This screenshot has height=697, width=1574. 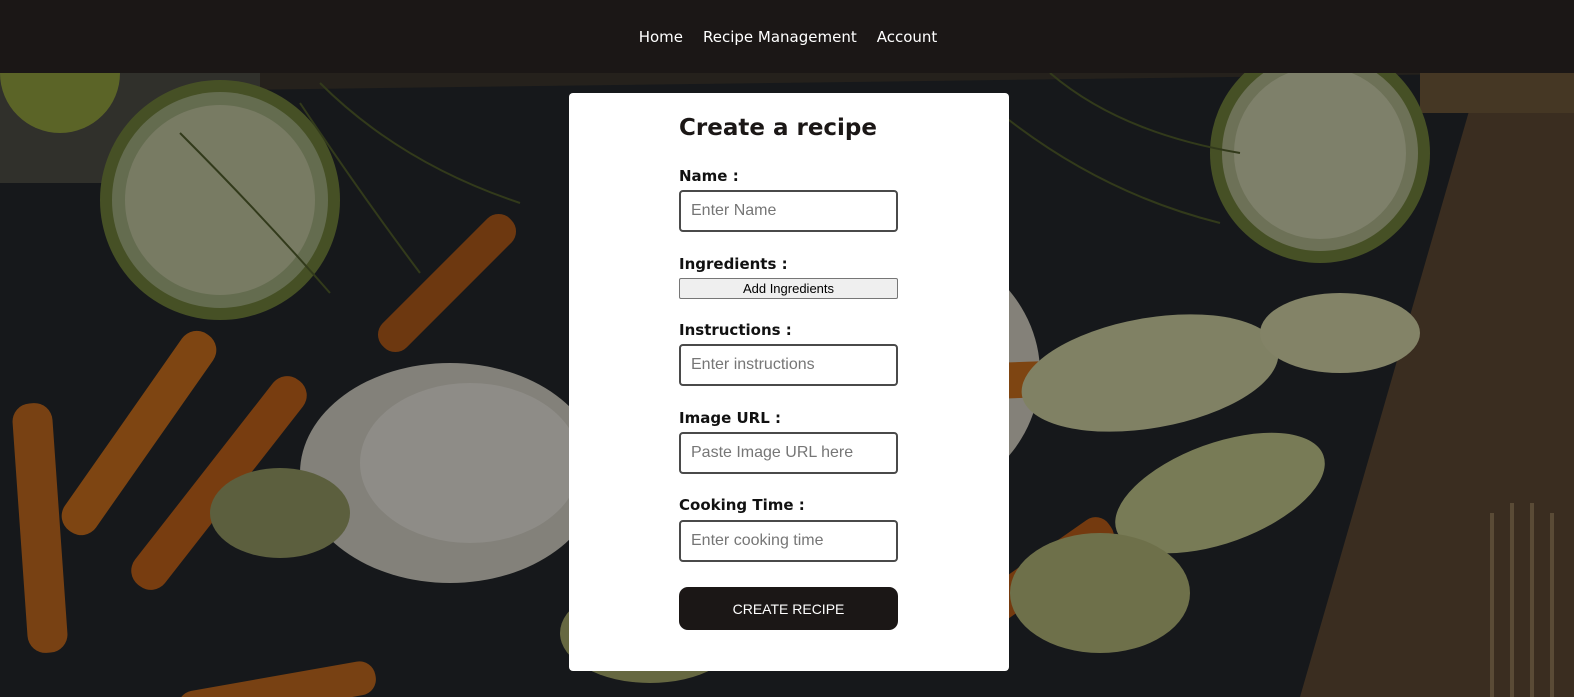 What do you see at coordinates (742, 505) in the screenshot?
I see `cooking-time-label: Cooking Time :` at bounding box center [742, 505].